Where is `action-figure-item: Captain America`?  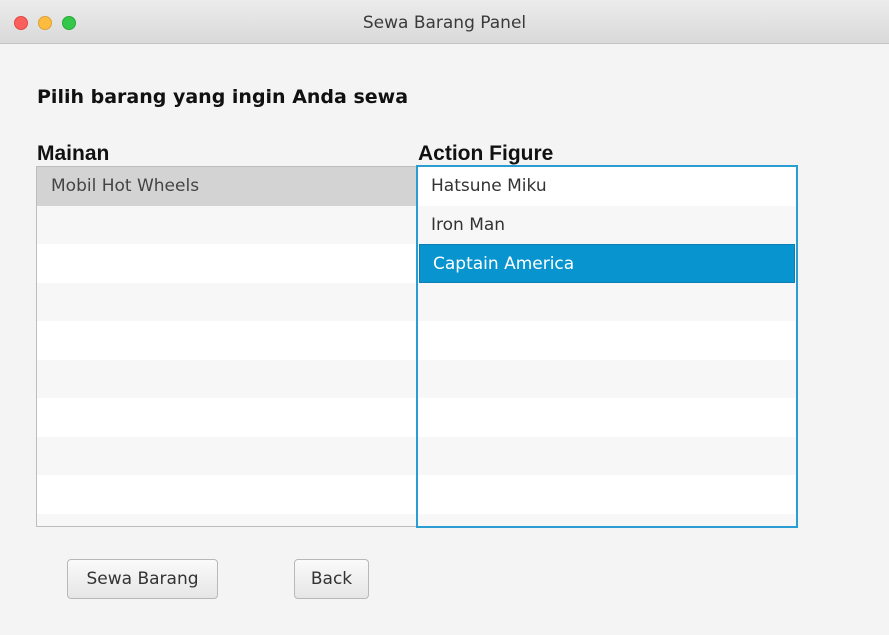 action-figure-item: Captain America is located at coordinates (607, 263).